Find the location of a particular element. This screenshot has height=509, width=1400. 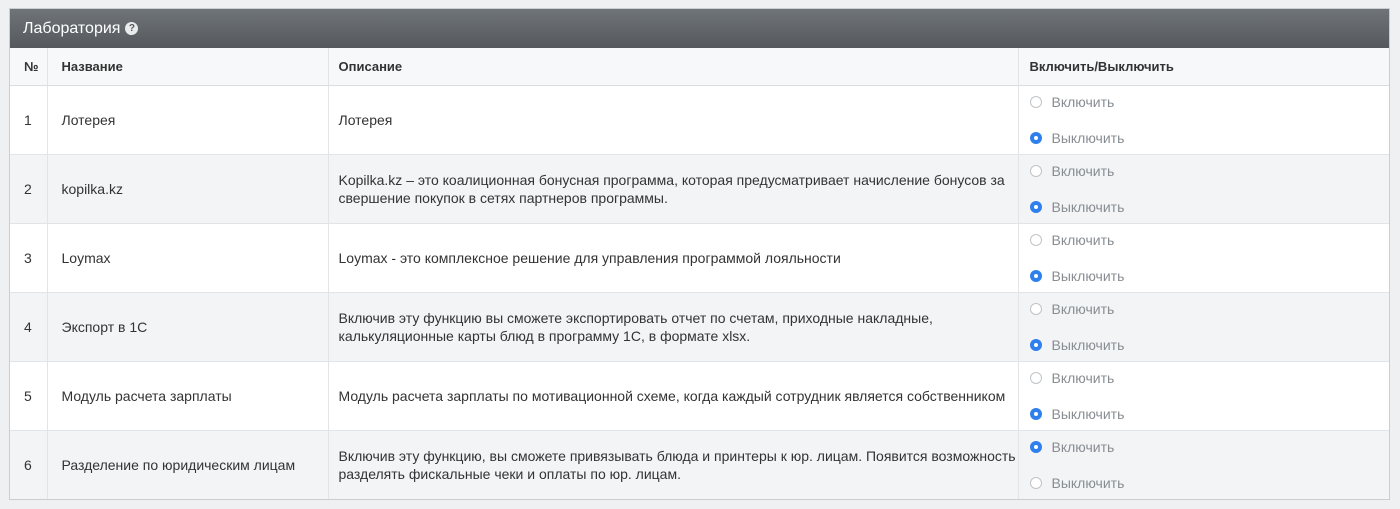

table-header-row: № Название Описание Включить/Выключить is located at coordinates (699, 67).